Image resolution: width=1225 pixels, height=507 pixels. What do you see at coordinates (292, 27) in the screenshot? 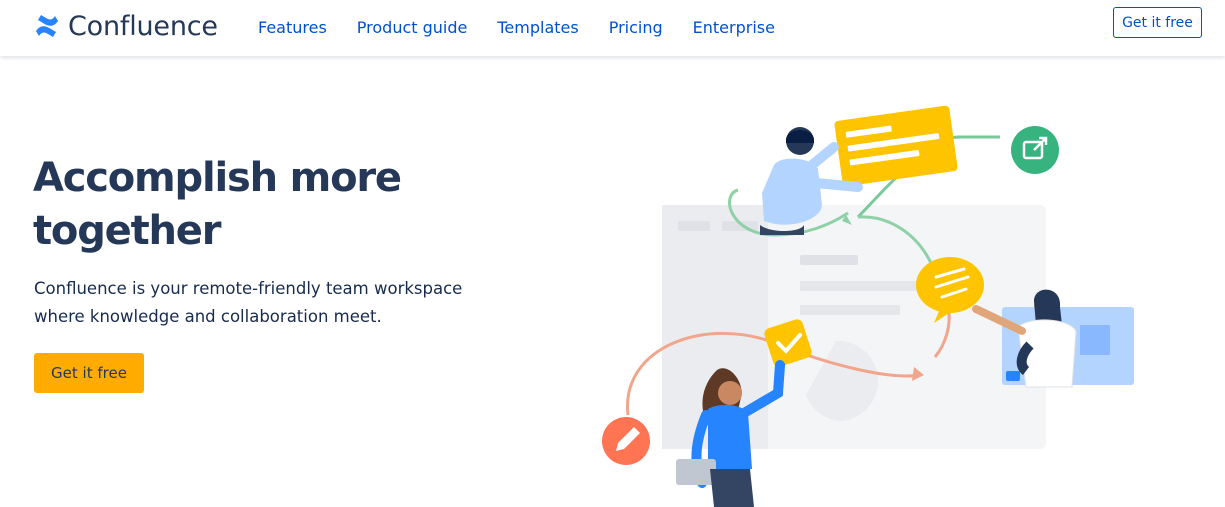
I see `nav-link-features: Features` at bounding box center [292, 27].